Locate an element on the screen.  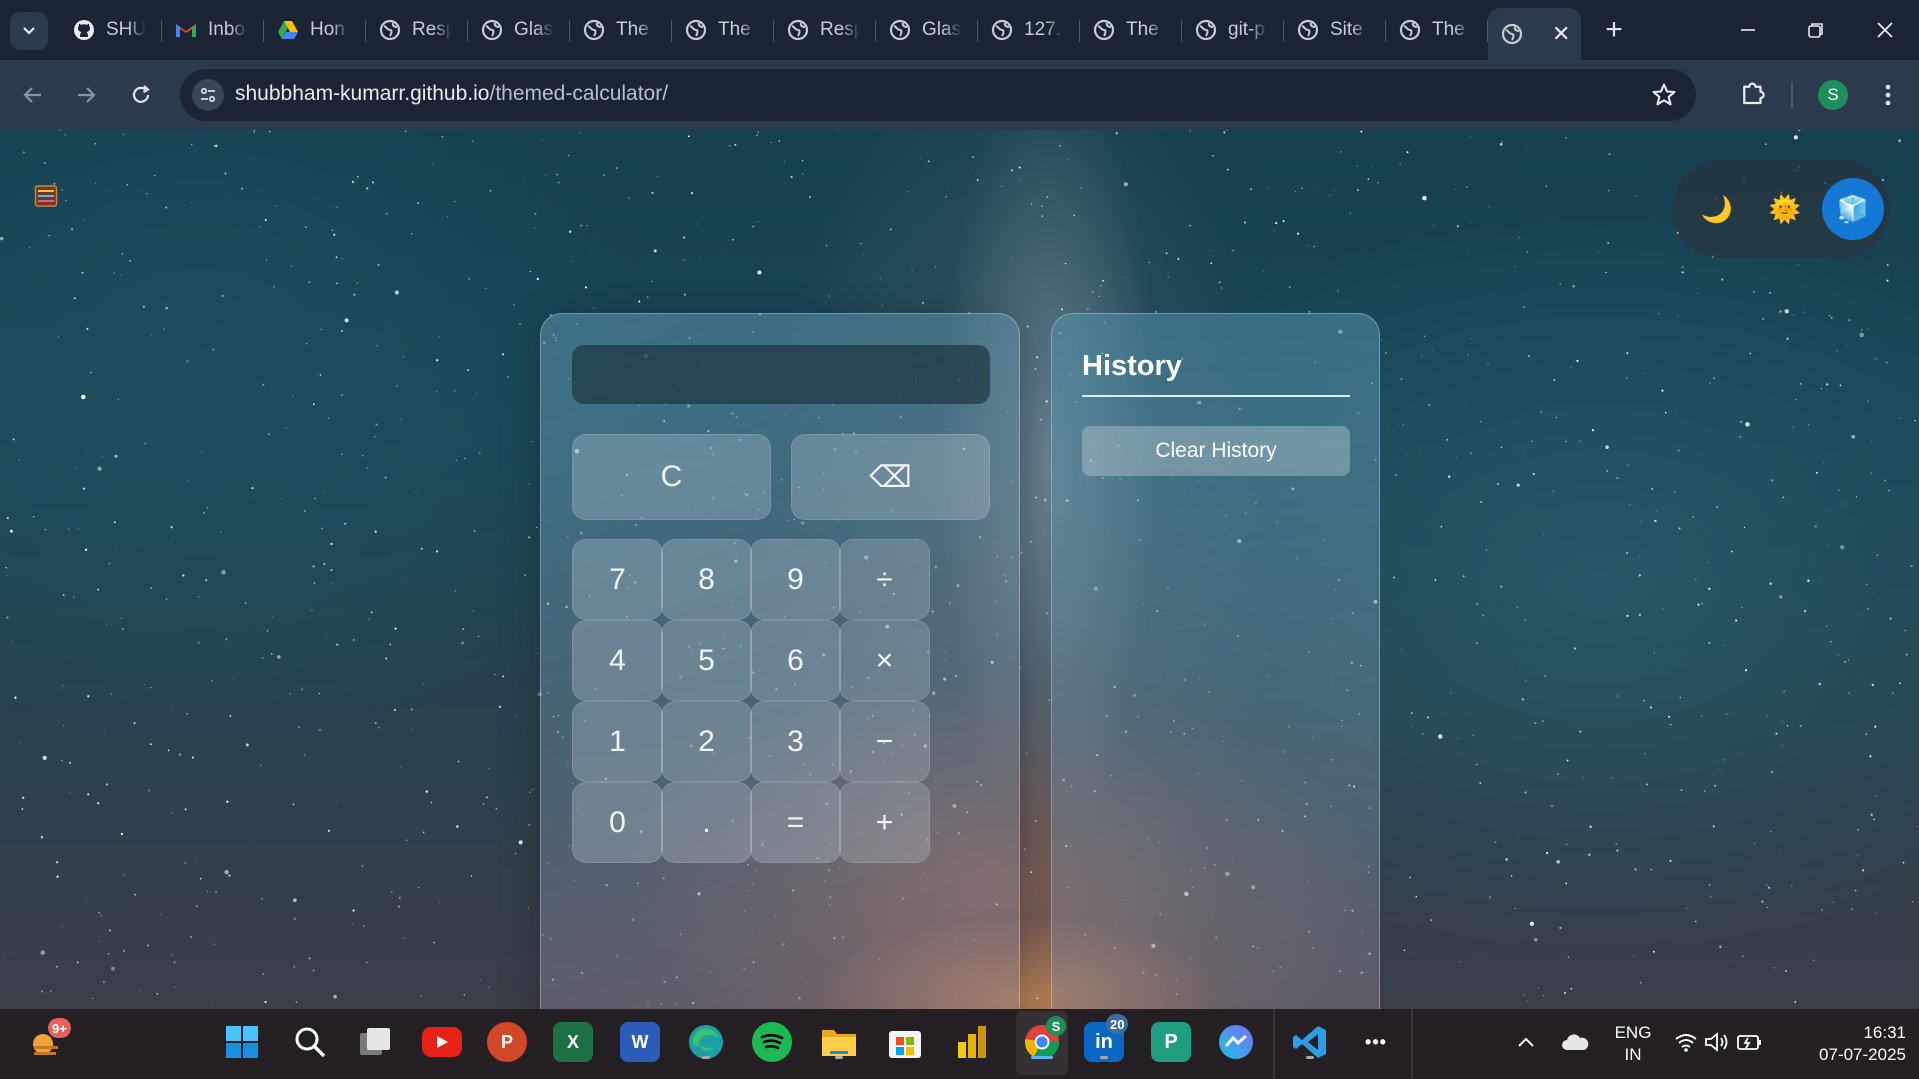
operator-key: + is located at coordinates (884, 822).